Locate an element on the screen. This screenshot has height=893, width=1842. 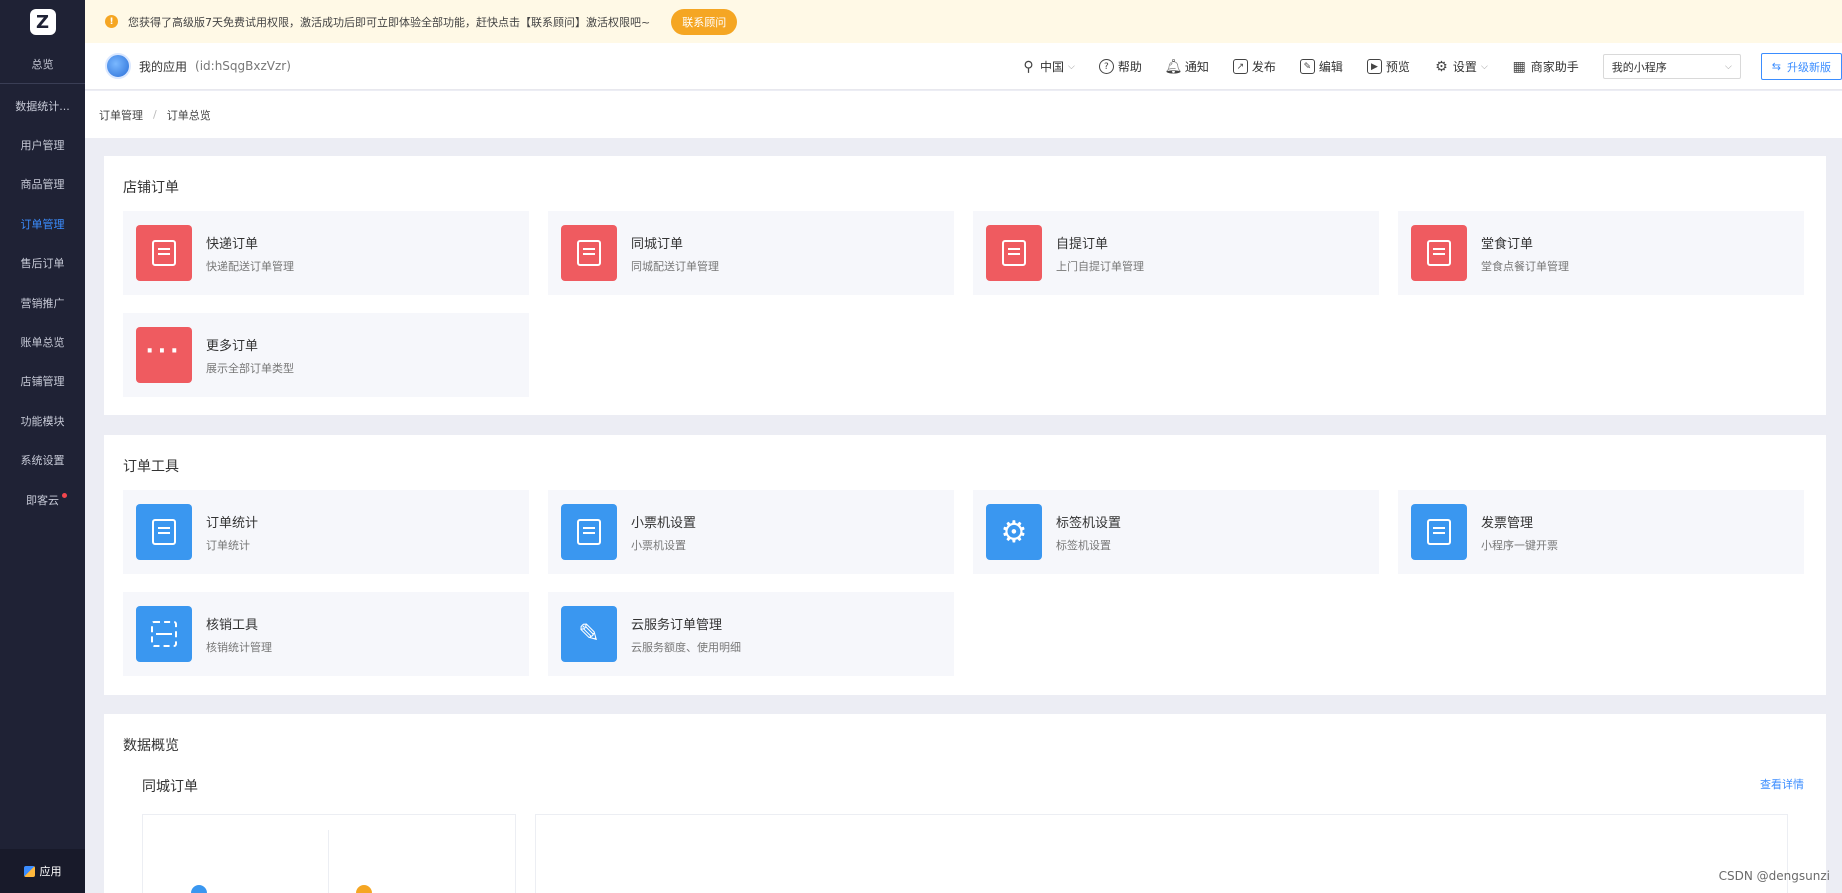
upgrade-label: 升级新版 is located at coordinates (1809, 67).